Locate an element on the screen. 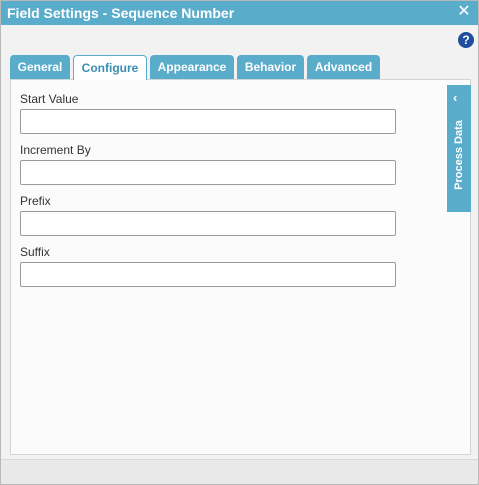 Image resolution: width=479 pixels, height=485 pixels. dialog-footer is located at coordinates (239, 471).